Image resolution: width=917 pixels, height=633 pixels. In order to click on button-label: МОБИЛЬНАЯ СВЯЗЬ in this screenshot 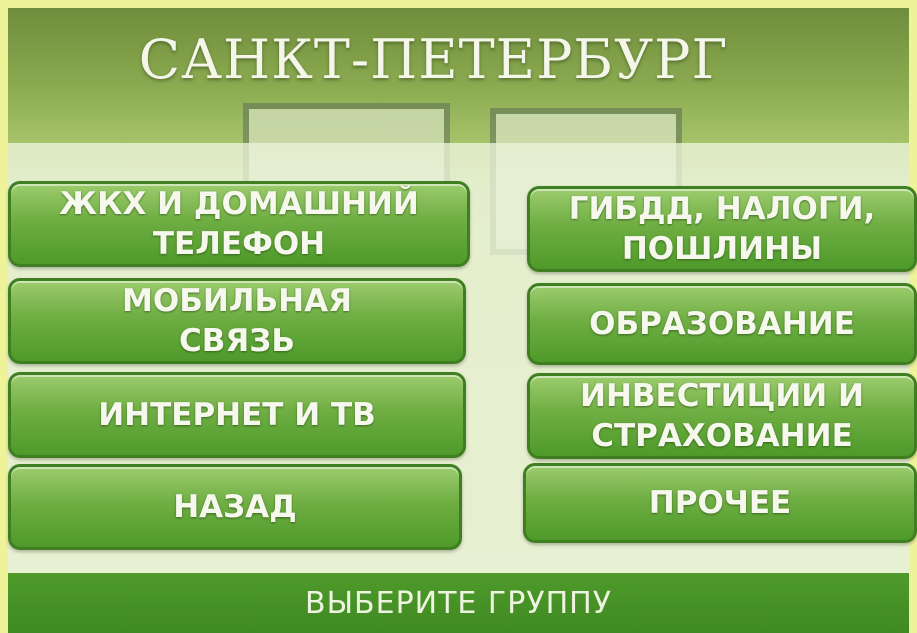, I will do `click(237, 321)`.